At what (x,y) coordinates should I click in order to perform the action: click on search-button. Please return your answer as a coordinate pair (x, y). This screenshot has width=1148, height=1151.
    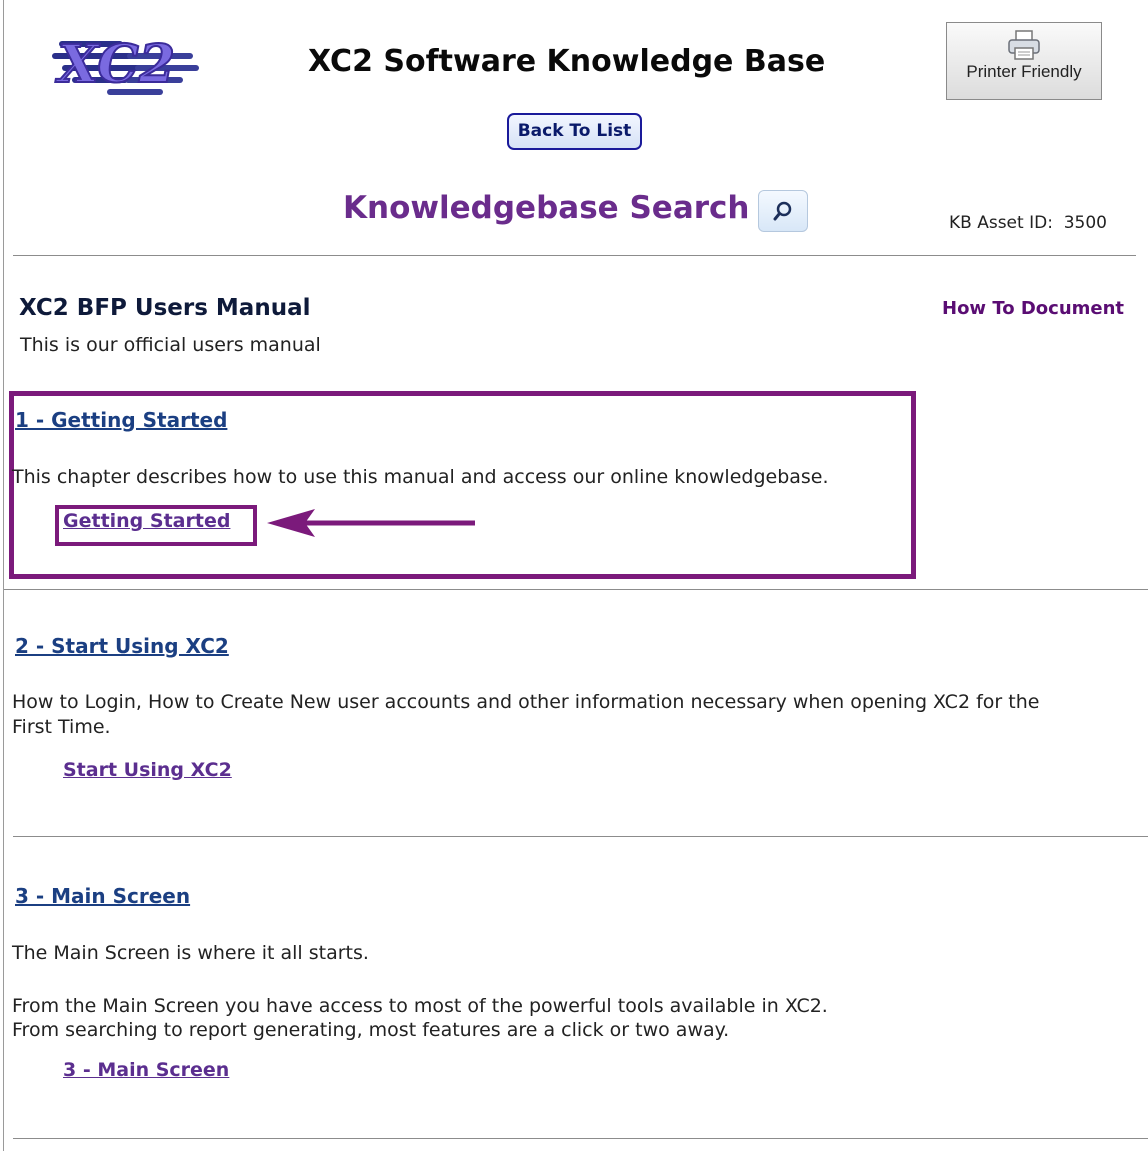
    Looking at the image, I should click on (783, 211).